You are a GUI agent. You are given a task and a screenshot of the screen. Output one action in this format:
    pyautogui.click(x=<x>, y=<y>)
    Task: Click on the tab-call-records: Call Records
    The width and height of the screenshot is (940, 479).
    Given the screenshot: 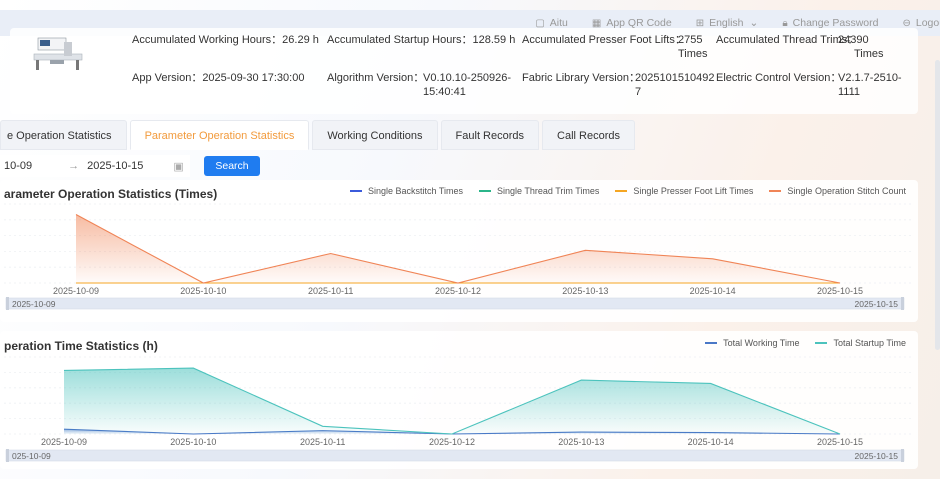 What is the action you would take?
    pyautogui.click(x=588, y=135)
    